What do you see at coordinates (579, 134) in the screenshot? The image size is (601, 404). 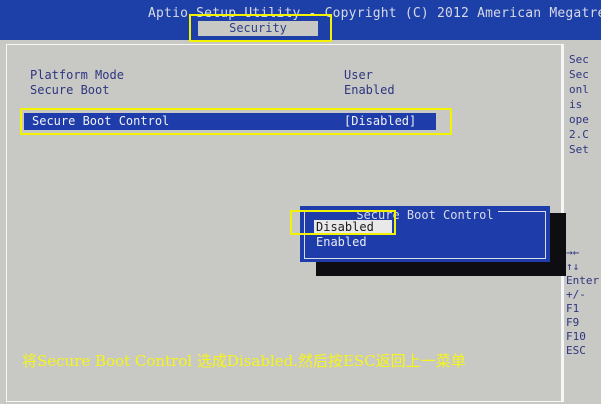 I see `help-line: 2.C` at bounding box center [579, 134].